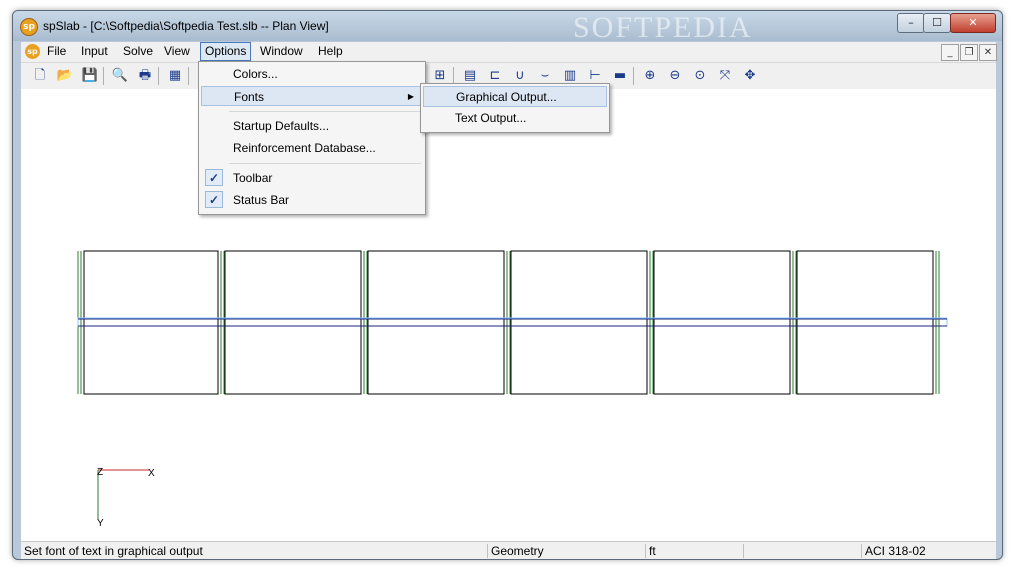 The width and height of the screenshot is (1025, 581). What do you see at coordinates (138, 51) in the screenshot?
I see `menu-solve: Solve` at bounding box center [138, 51].